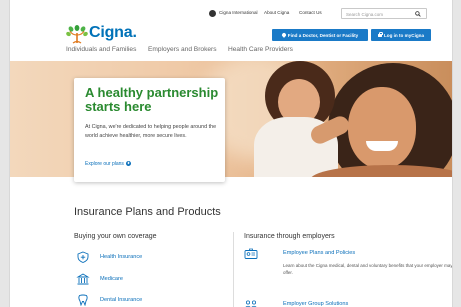 The height and width of the screenshot is (307, 461). I want to click on explore-plans-link: Explore our plans, so click(108, 163).